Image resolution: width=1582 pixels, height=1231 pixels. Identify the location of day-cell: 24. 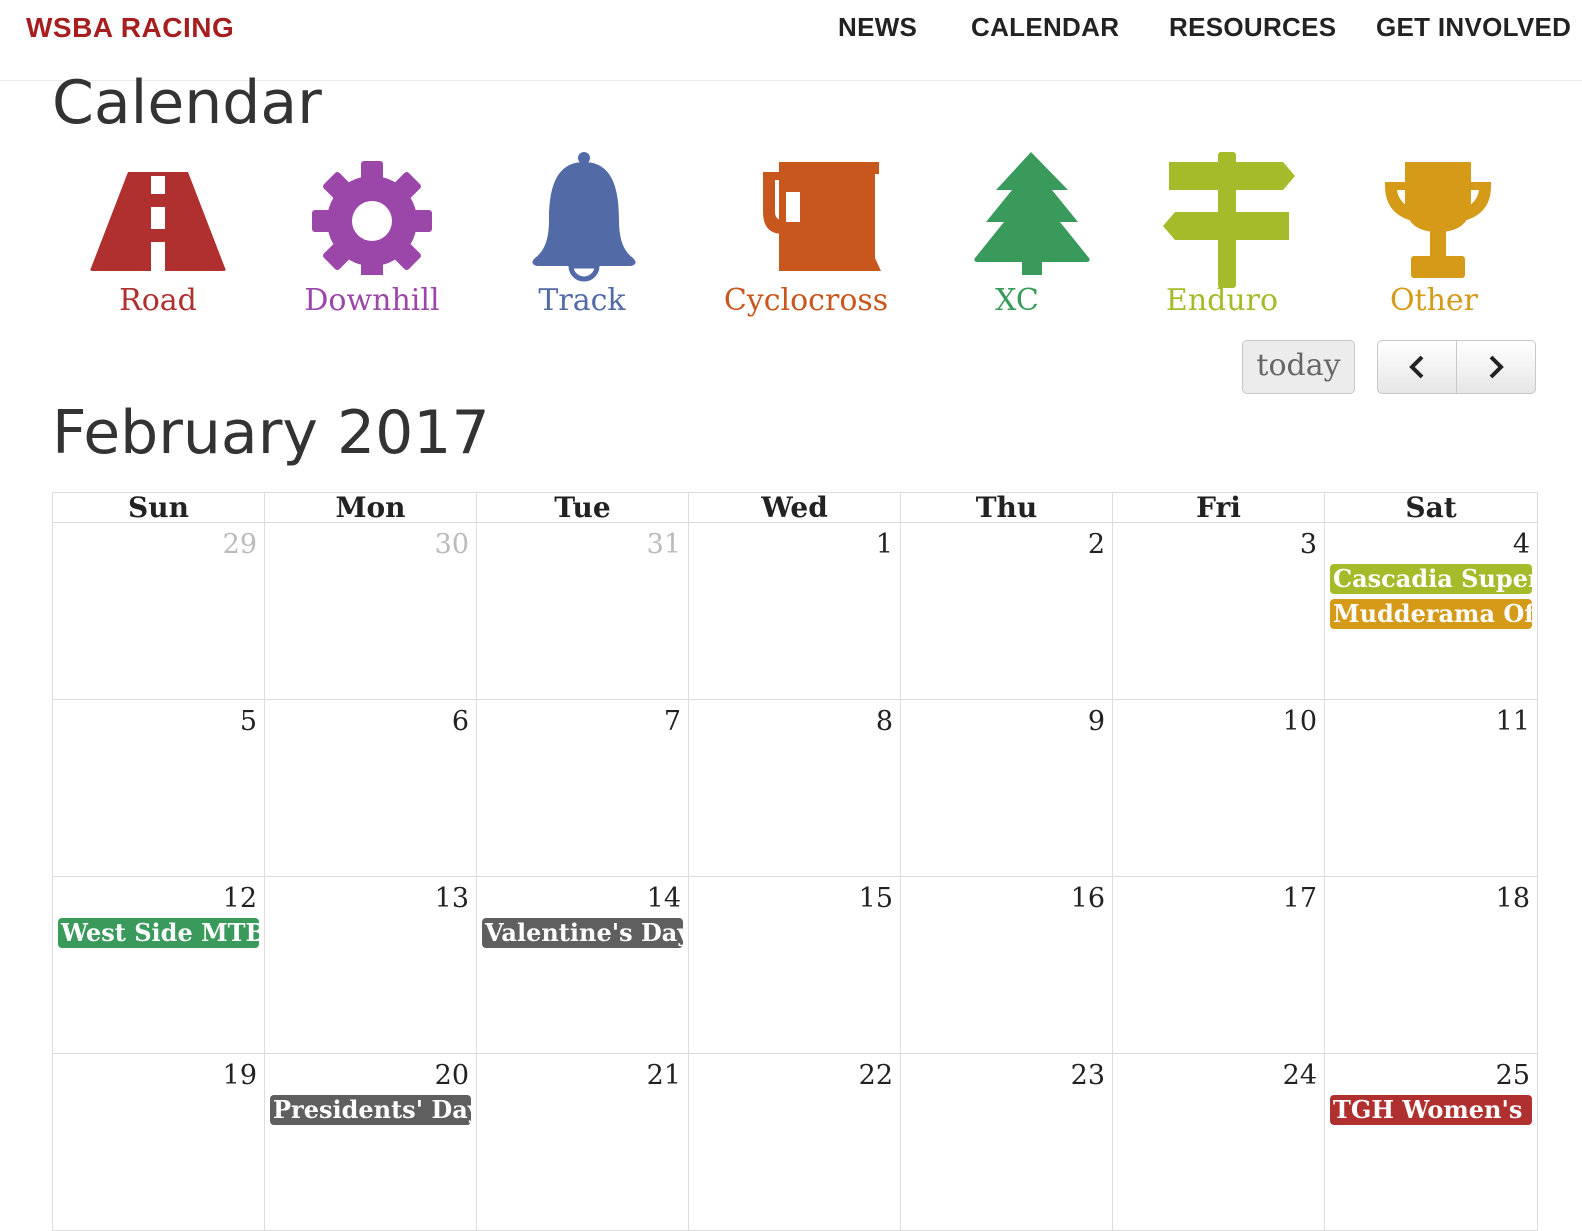
(1219, 1142).